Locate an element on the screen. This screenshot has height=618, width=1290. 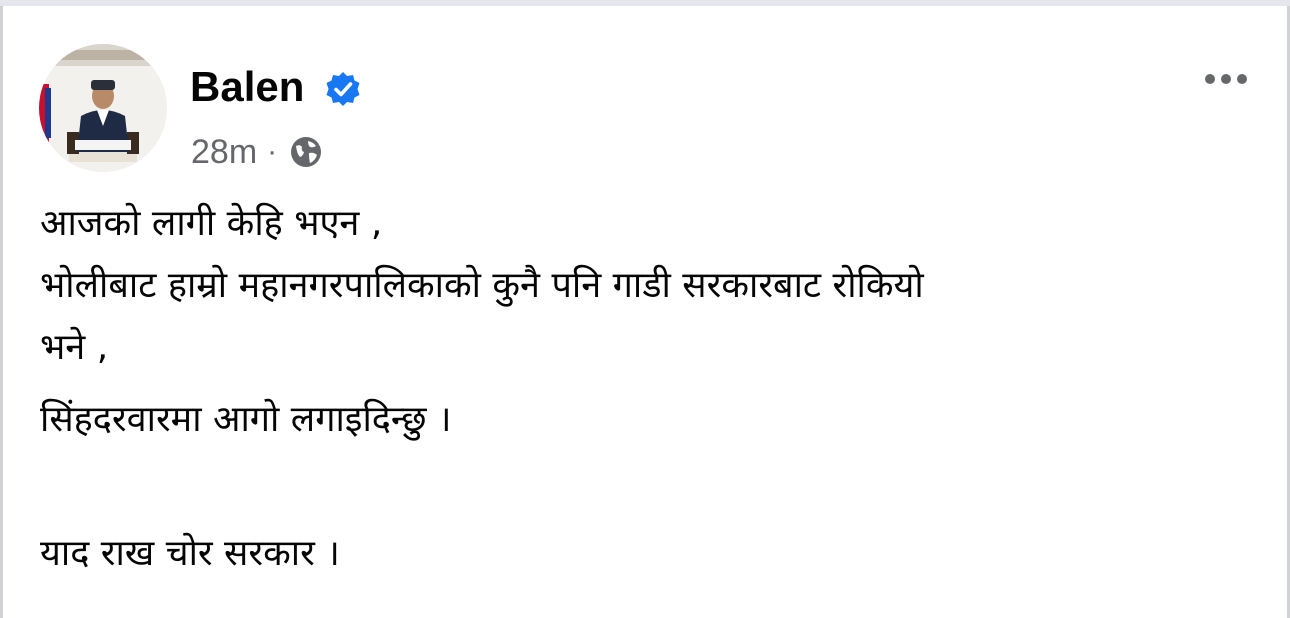
post-timestamp: 28m is located at coordinates (224, 152).